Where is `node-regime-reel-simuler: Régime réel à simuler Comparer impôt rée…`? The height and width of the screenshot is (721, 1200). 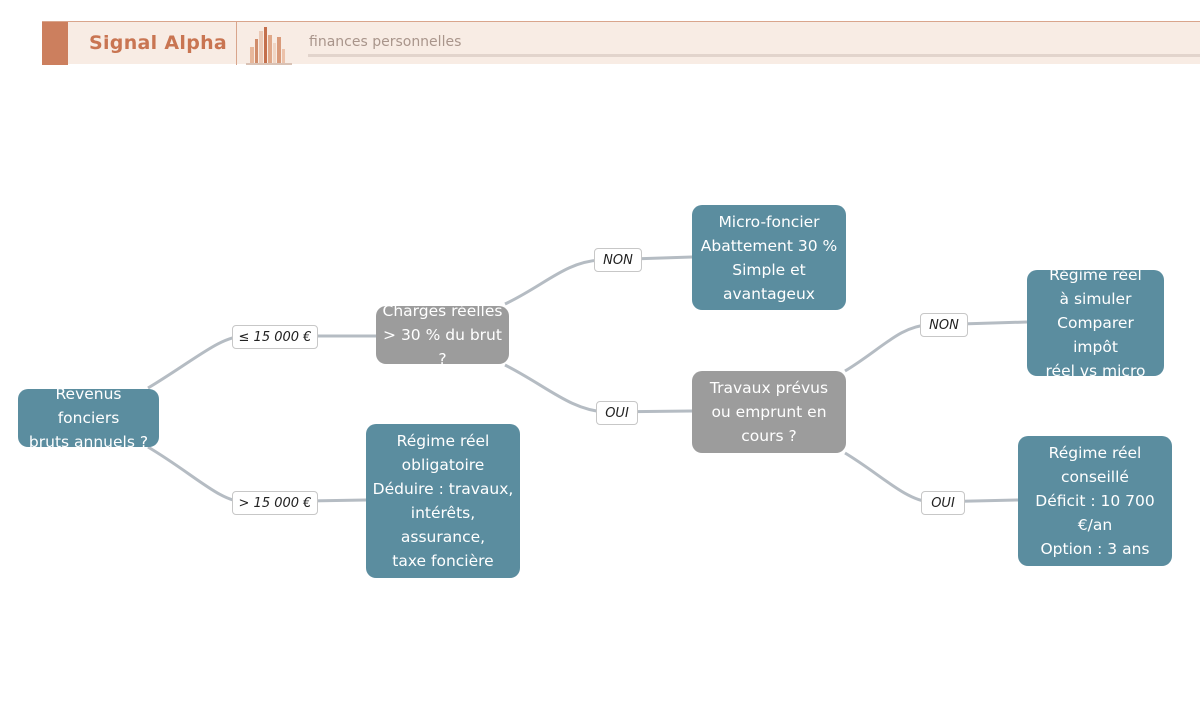 node-regime-reel-simuler: Régime réel à simuler Comparer impôt rée… is located at coordinates (1095, 323).